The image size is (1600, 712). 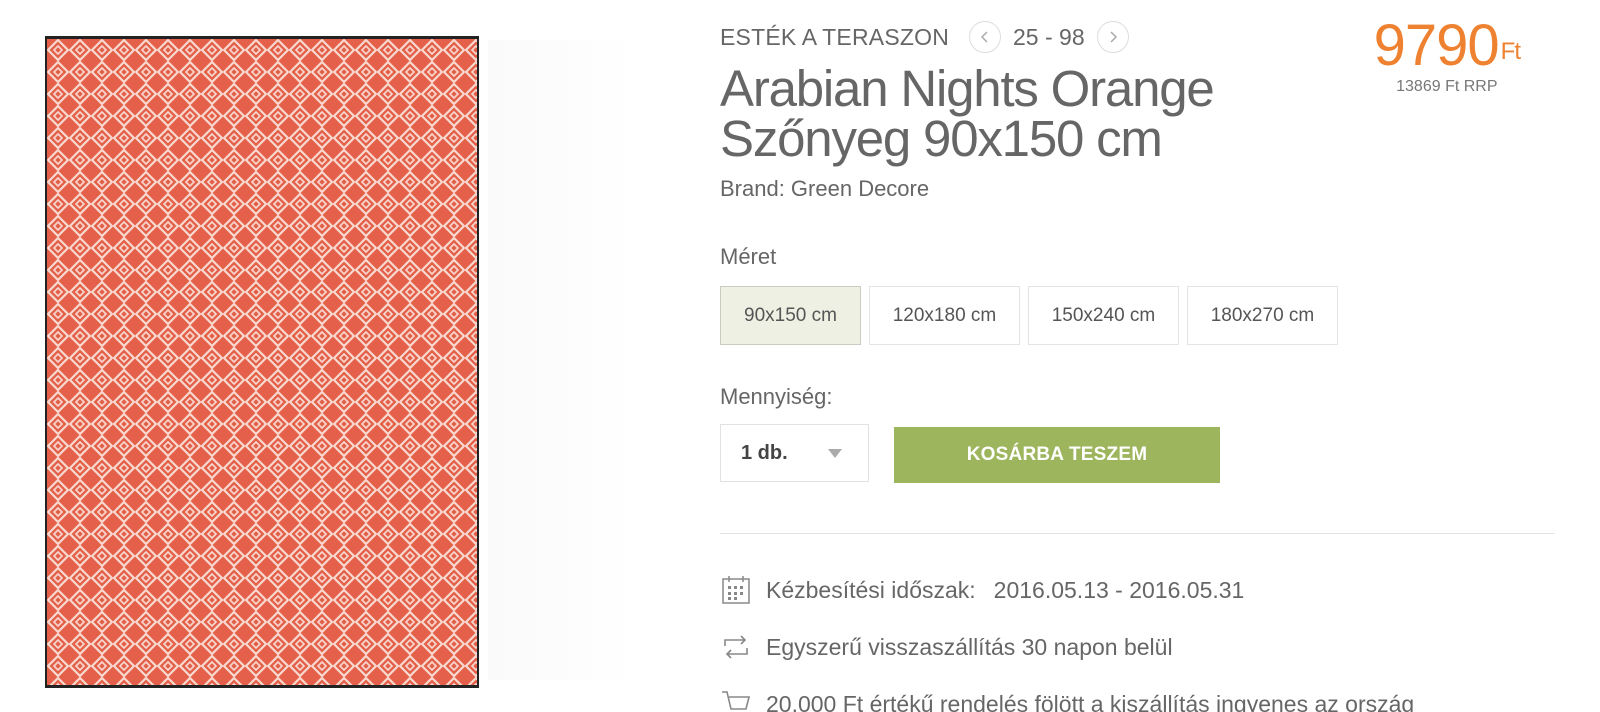 What do you see at coordinates (967, 88) in the screenshot?
I see `title-line-1: Arabian Nights Orange` at bounding box center [967, 88].